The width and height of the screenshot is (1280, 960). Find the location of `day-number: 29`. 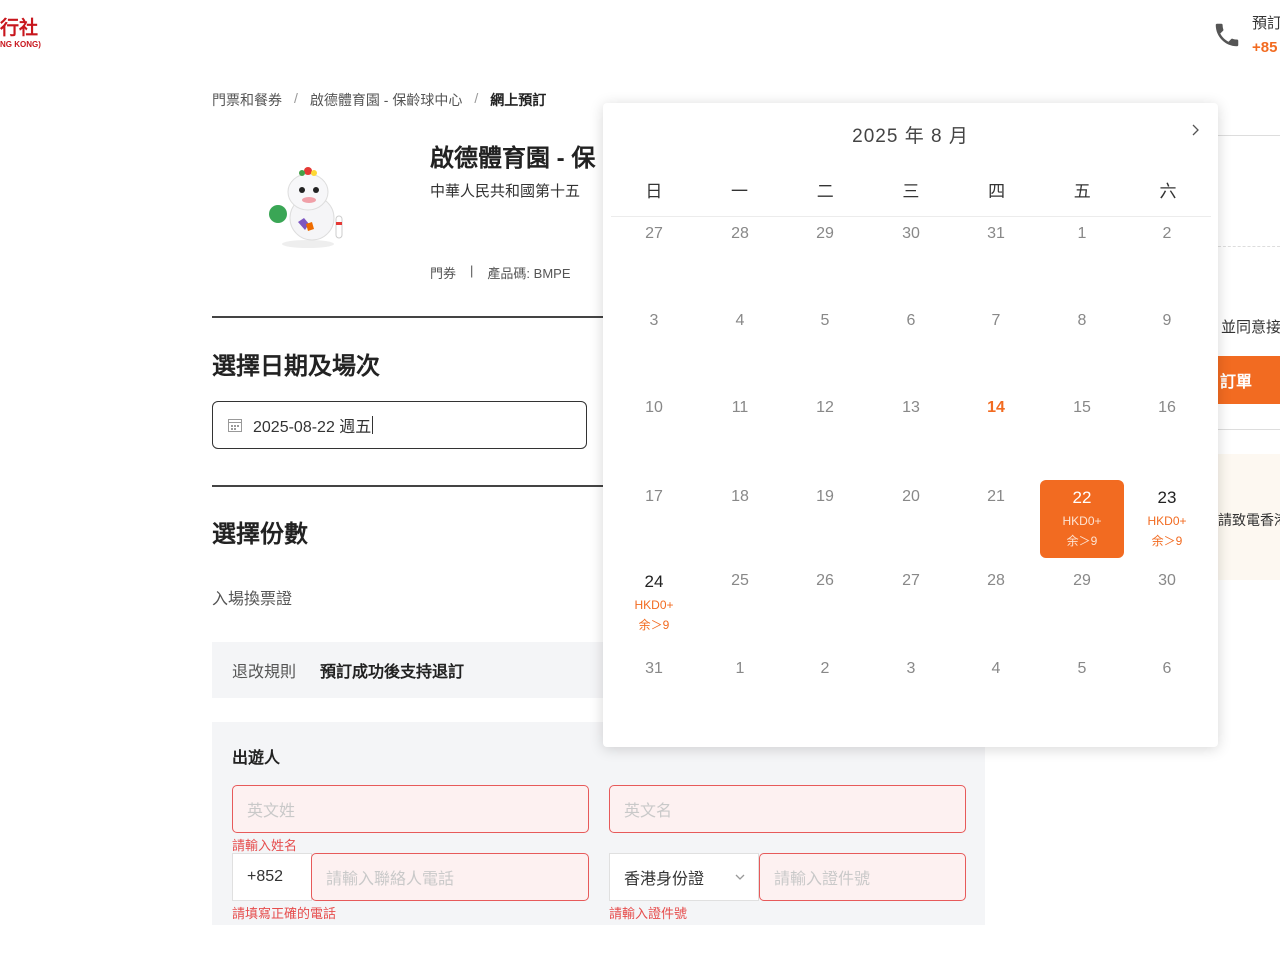

day-number: 29 is located at coordinates (1082, 580).